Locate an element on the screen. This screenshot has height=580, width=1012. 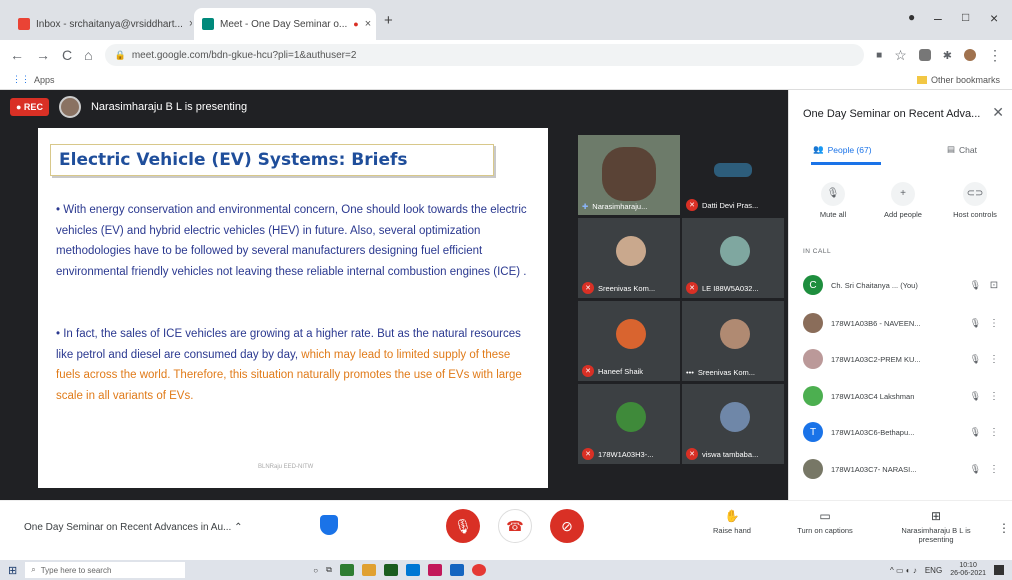
back-icon: ← is located at coordinates (17, 55).